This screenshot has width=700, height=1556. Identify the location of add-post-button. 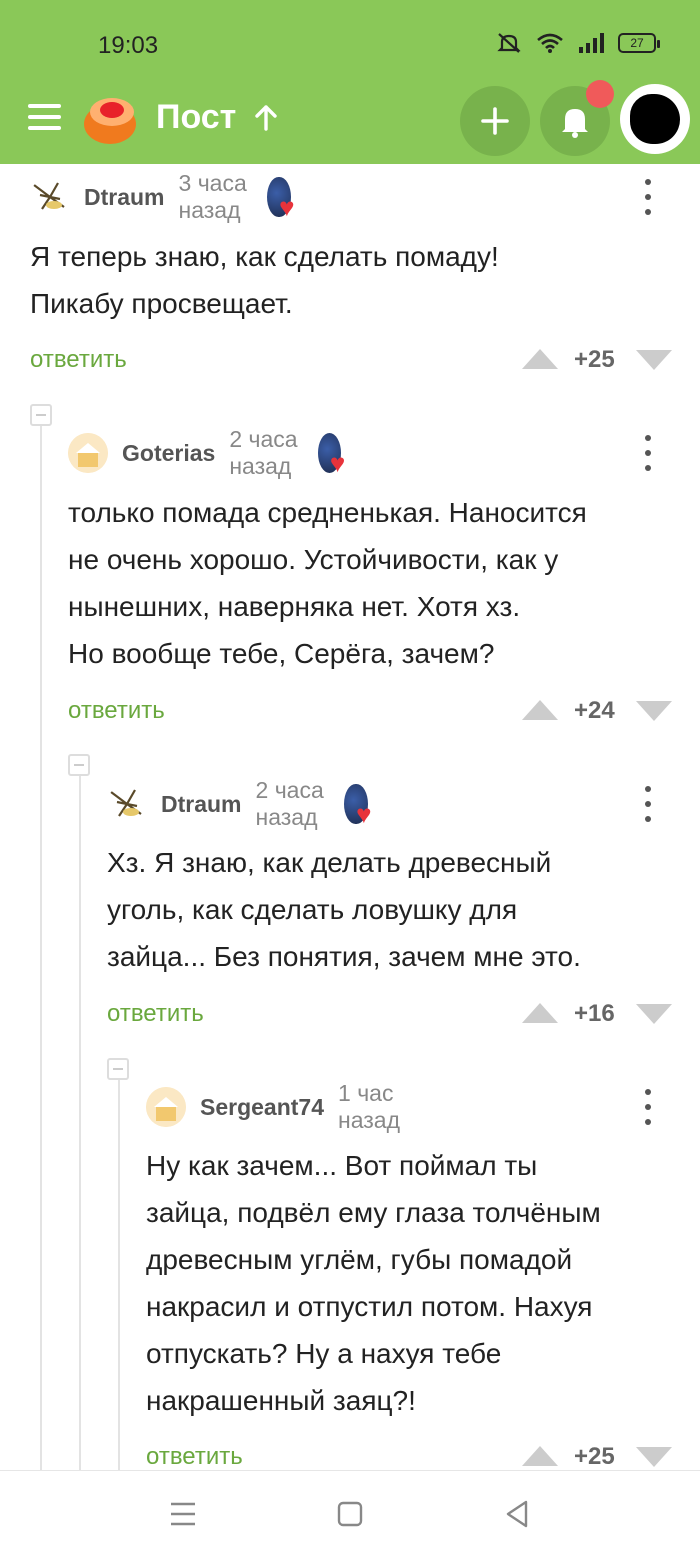
(495, 121).